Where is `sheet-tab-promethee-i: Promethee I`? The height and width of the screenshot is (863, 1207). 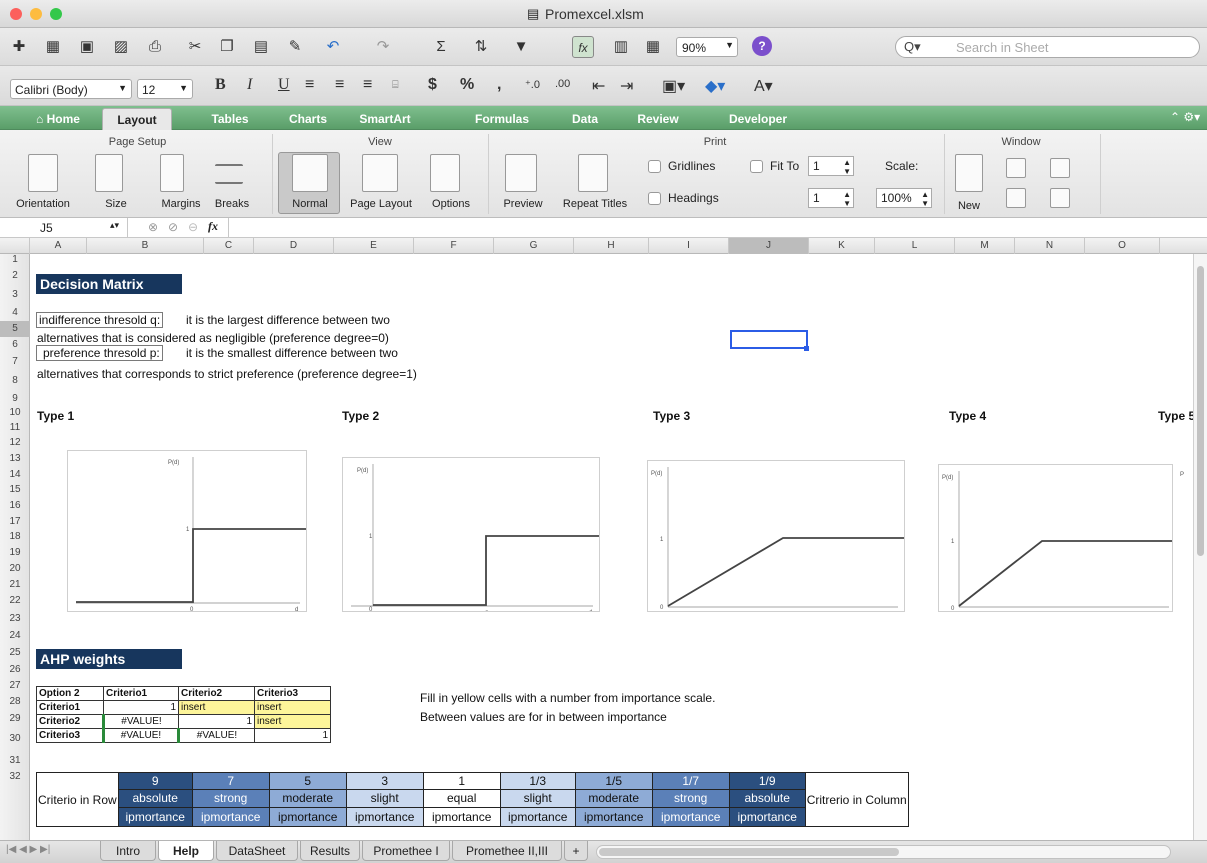
sheet-tab-promethee-i: Promethee I is located at coordinates (406, 851).